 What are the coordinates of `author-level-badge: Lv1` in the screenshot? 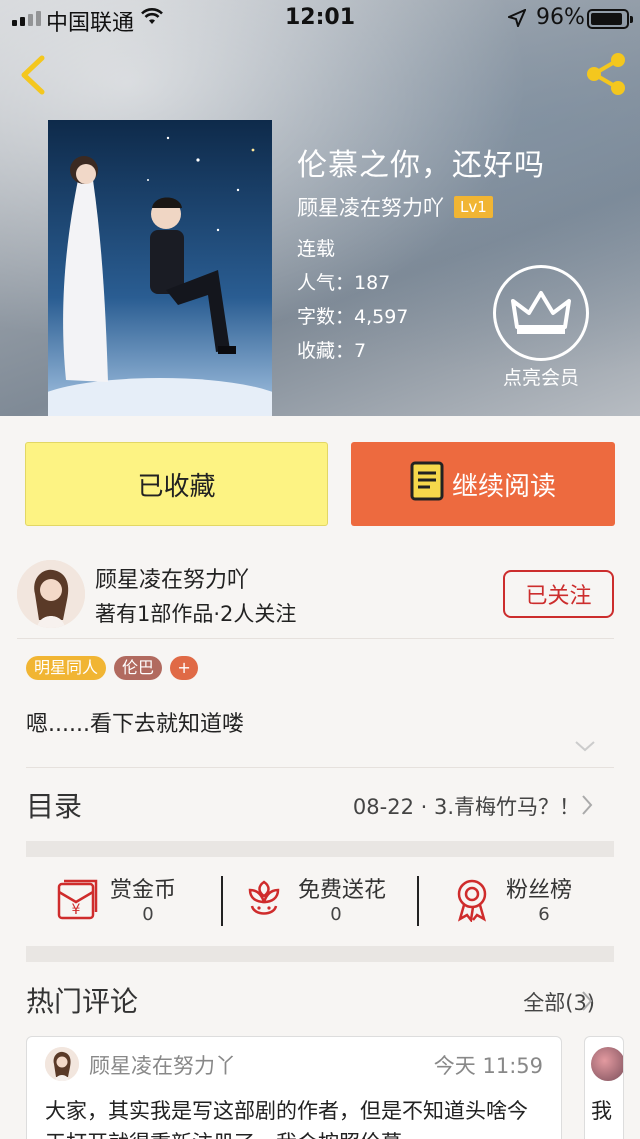 It's located at (473, 207).